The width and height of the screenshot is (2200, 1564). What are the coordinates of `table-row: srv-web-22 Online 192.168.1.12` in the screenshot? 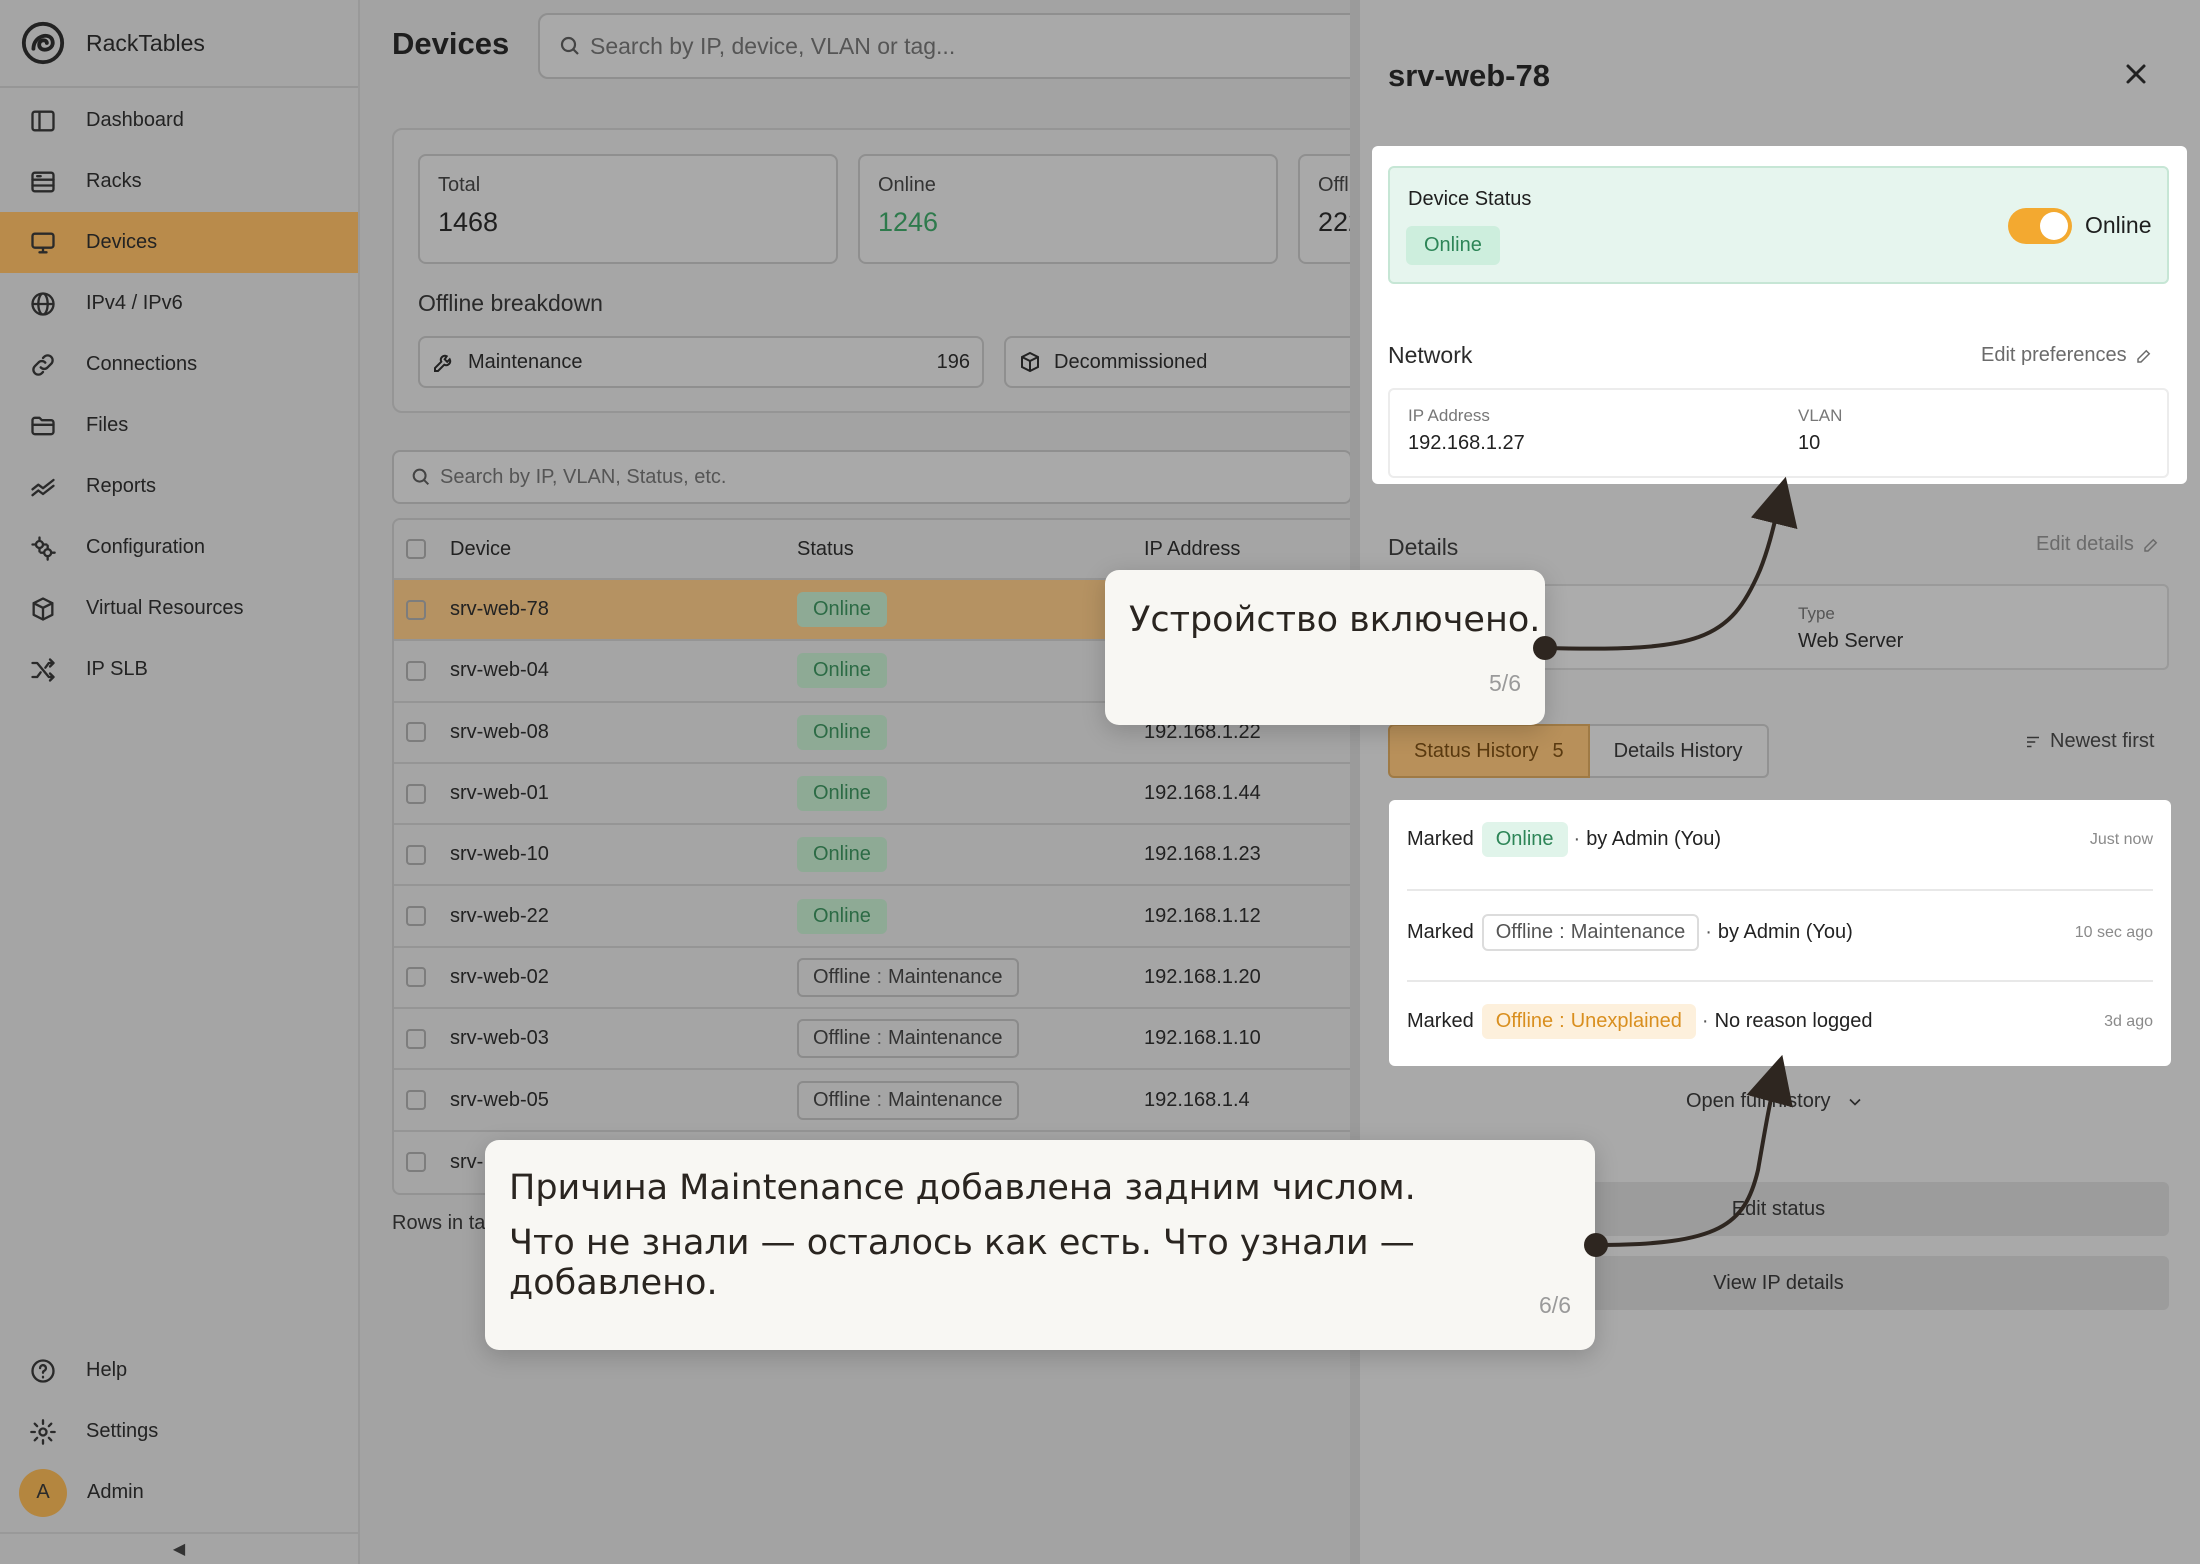 It's located at (872, 917).